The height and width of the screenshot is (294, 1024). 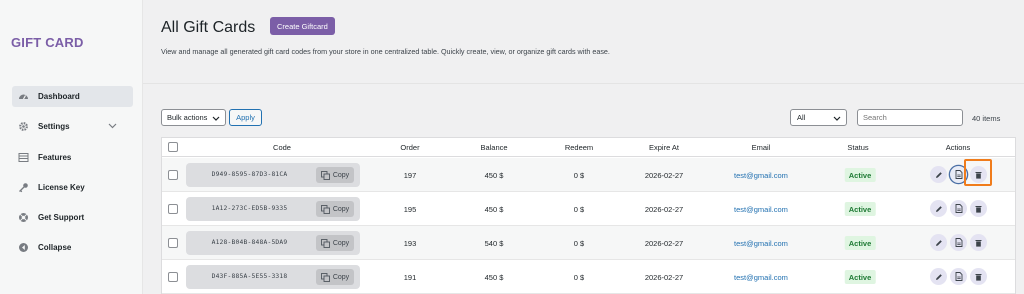 I want to click on list-icon, so click(x=23, y=157).